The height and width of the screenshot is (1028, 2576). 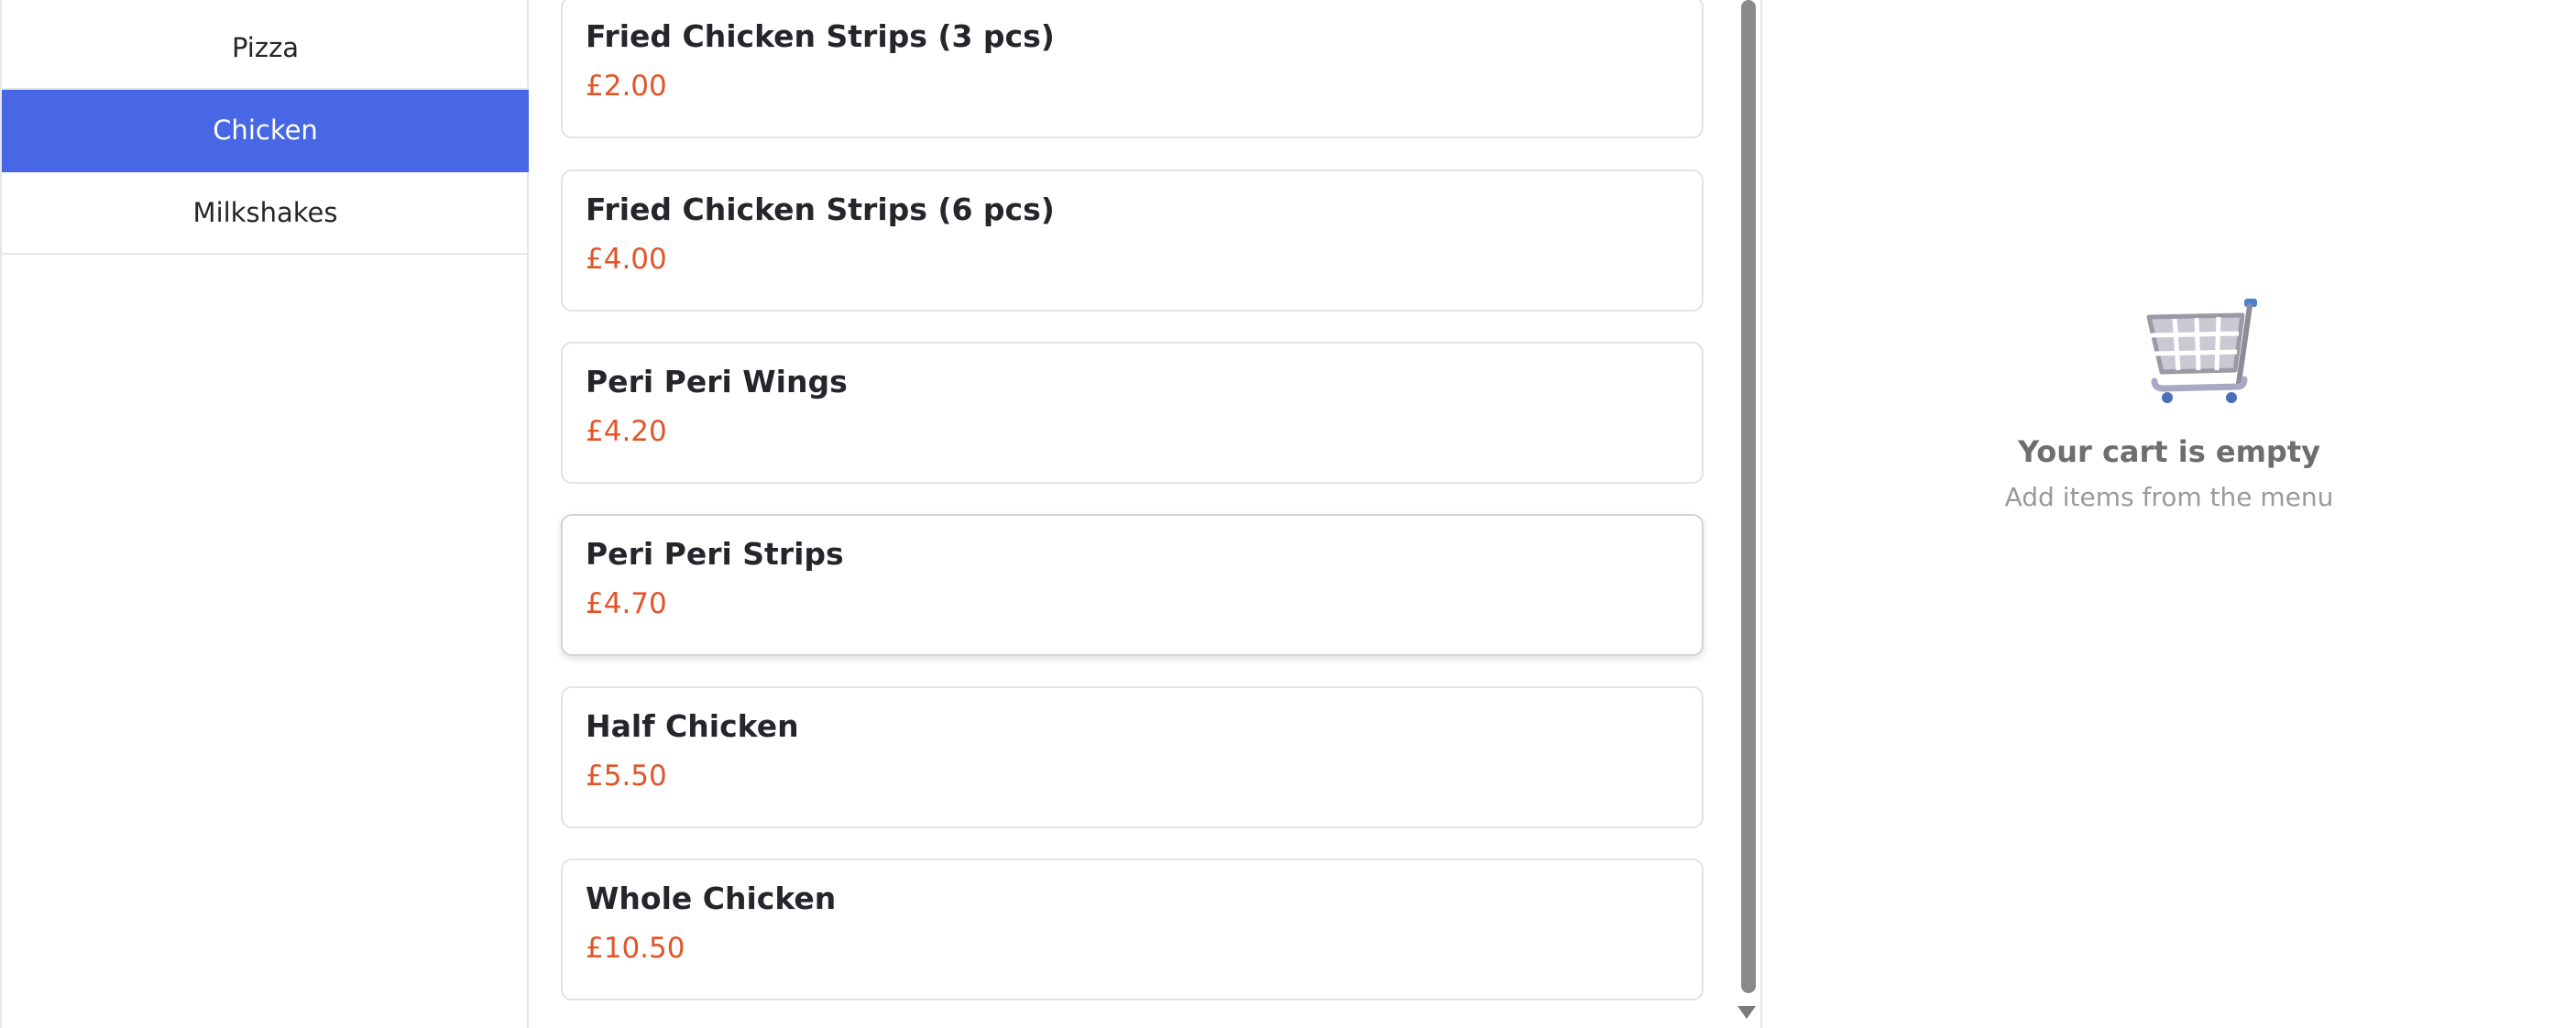 I want to click on menu-item-name: Fried Chicken Strips (6 pcs), so click(x=820, y=209).